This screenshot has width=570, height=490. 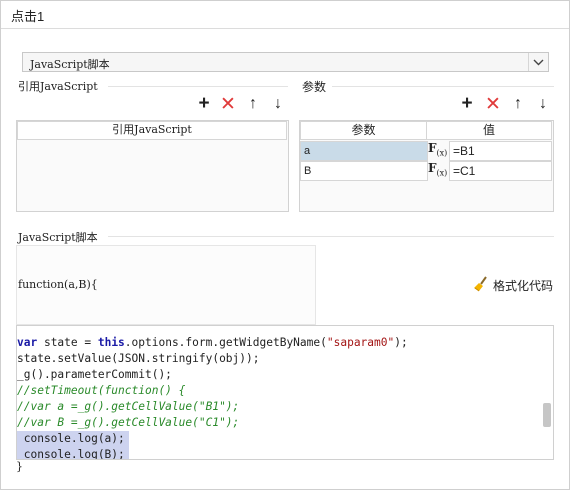 What do you see at coordinates (28, 16) in the screenshot?
I see `window-title: 点击1` at bounding box center [28, 16].